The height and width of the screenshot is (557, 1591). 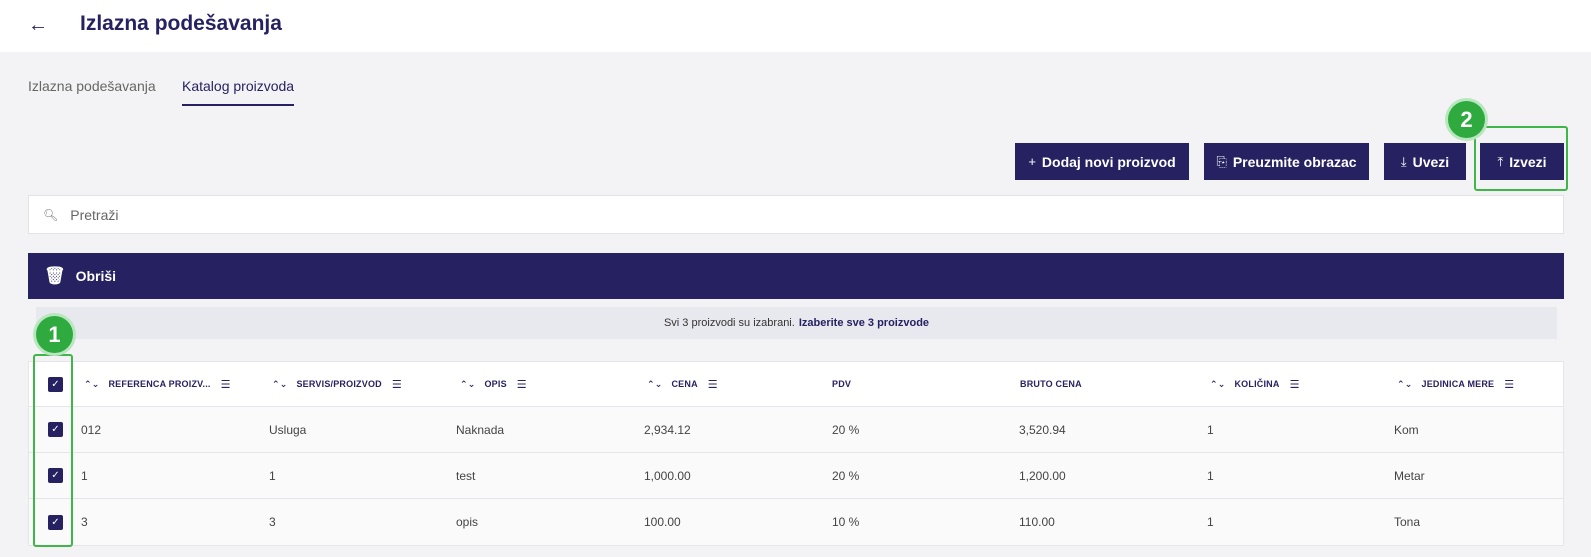 What do you see at coordinates (84, 475) in the screenshot?
I see `cell-reference: 1` at bounding box center [84, 475].